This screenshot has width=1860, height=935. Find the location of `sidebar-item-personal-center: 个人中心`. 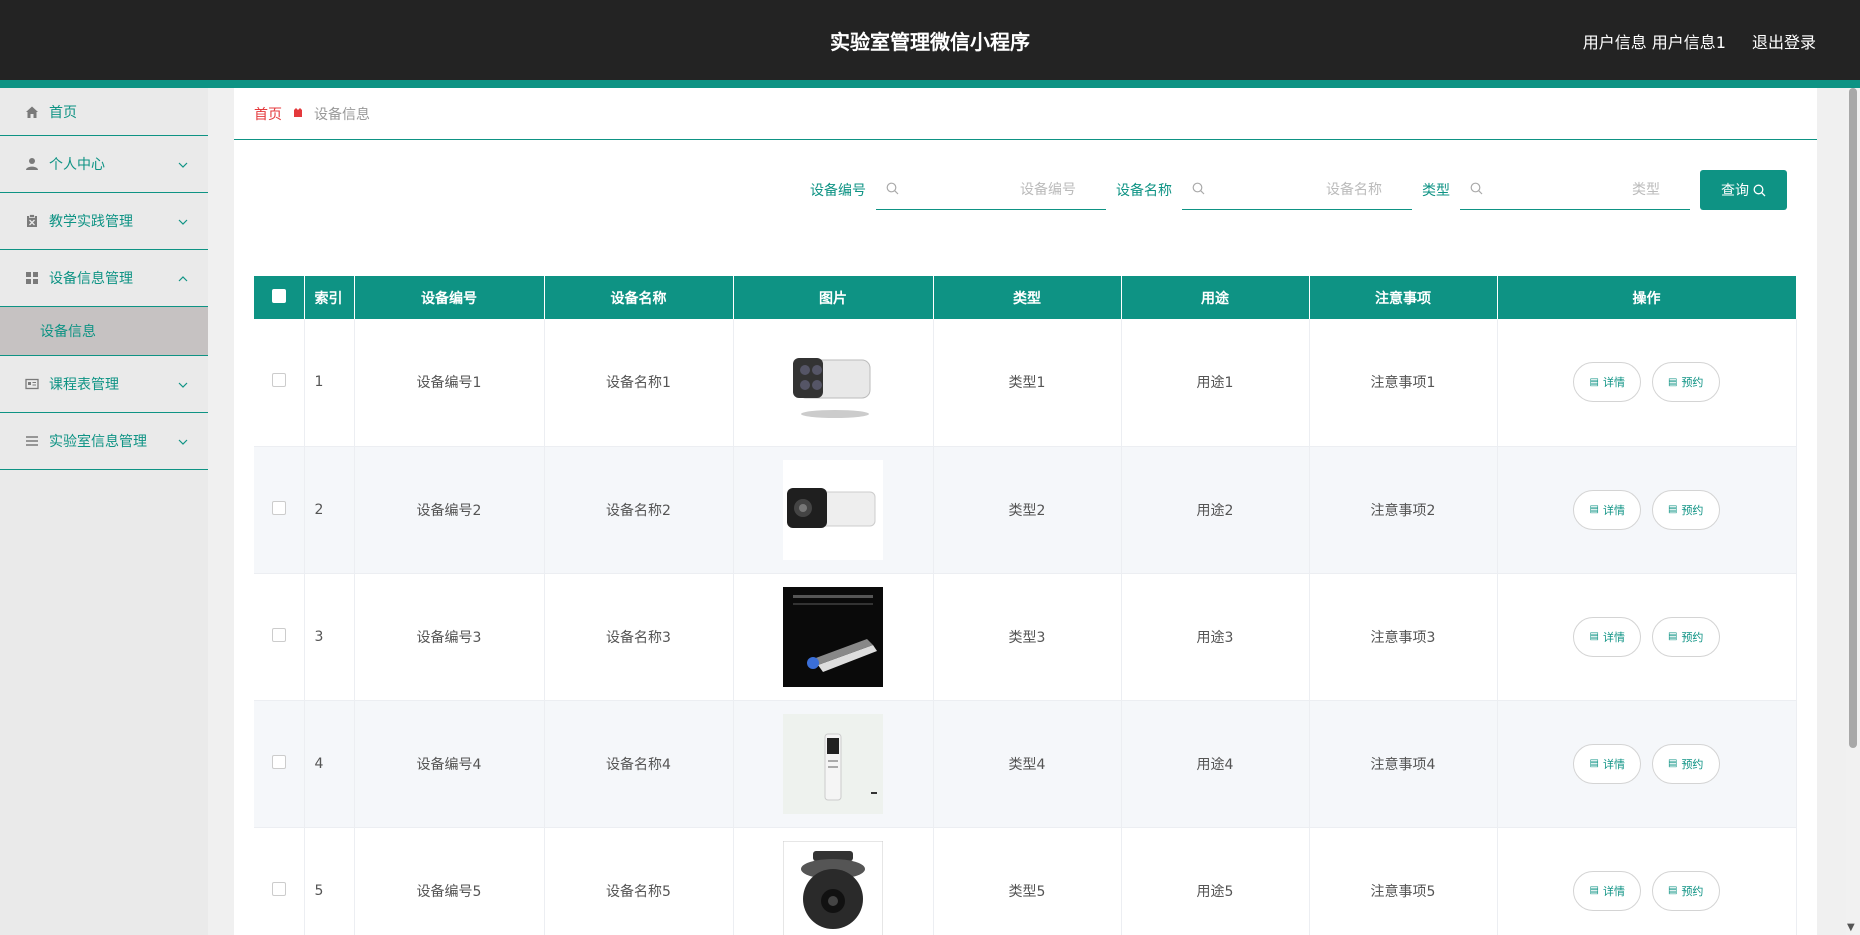

sidebar-item-personal-center: 个人中心 is located at coordinates (104, 164).